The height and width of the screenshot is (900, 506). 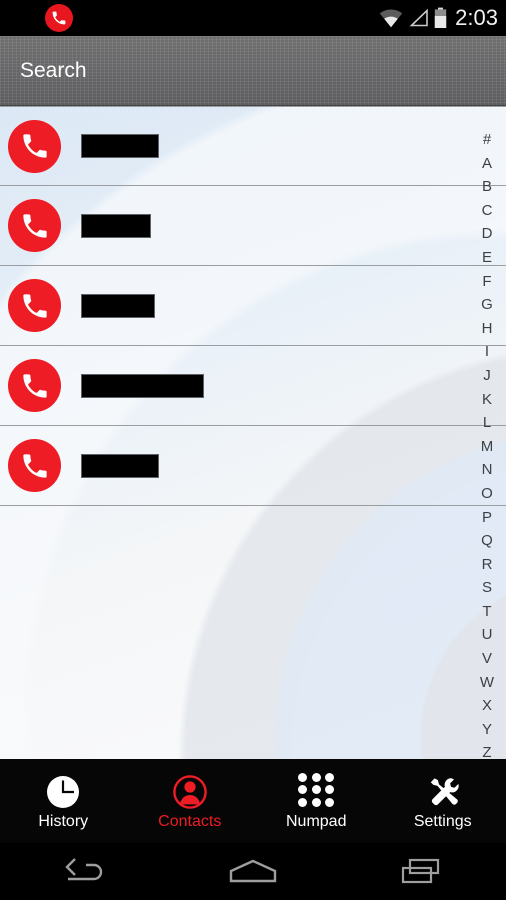 I want to click on alpha-index-letter: K, so click(x=487, y=400).